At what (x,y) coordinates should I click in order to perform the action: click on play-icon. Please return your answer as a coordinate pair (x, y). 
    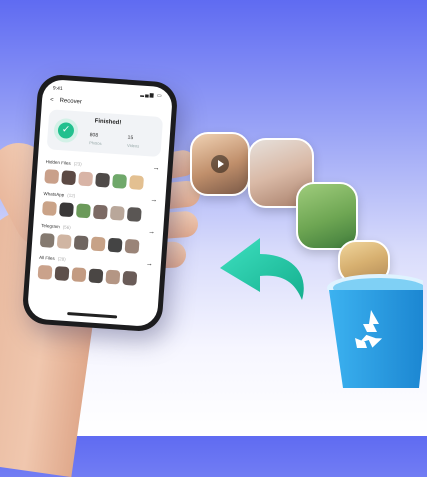
    Looking at the image, I should click on (220, 164).